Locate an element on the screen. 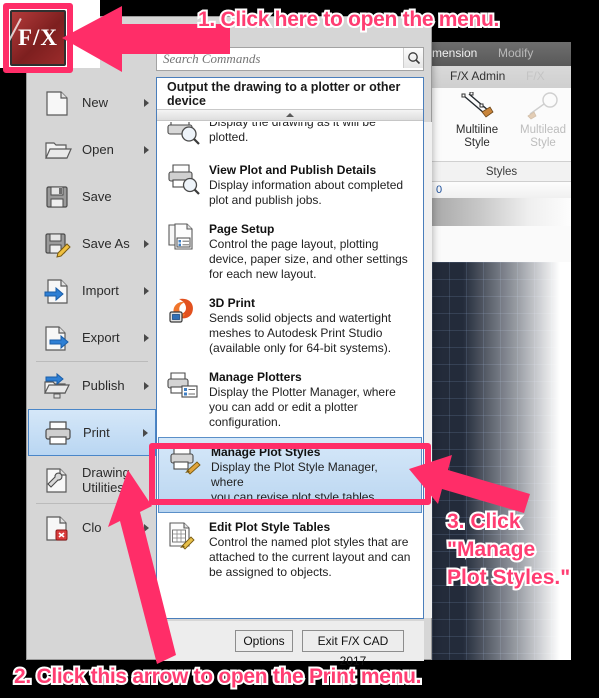 The width and height of the screenshot is (599, 698). annotation-step-3-text-2: "Manage is located at coordinates (491, 549).